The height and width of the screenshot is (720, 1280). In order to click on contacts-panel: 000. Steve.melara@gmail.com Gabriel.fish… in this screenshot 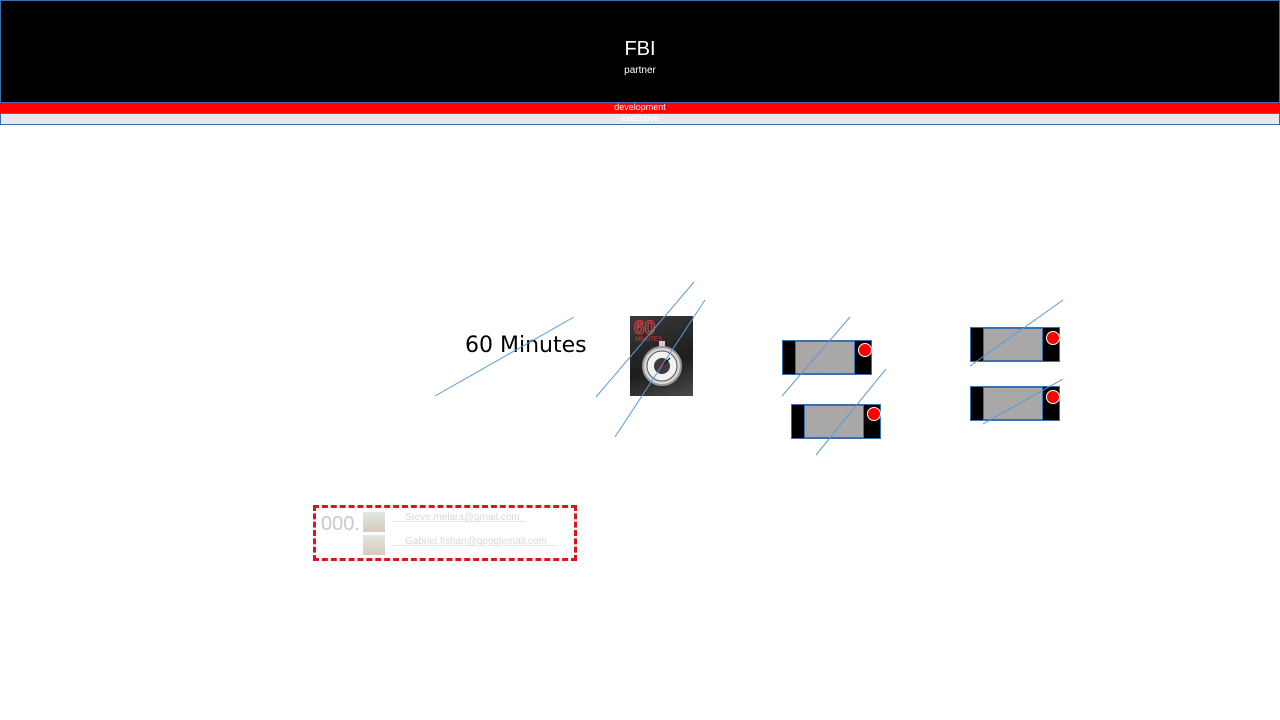, I will do `click(445, 533)`.